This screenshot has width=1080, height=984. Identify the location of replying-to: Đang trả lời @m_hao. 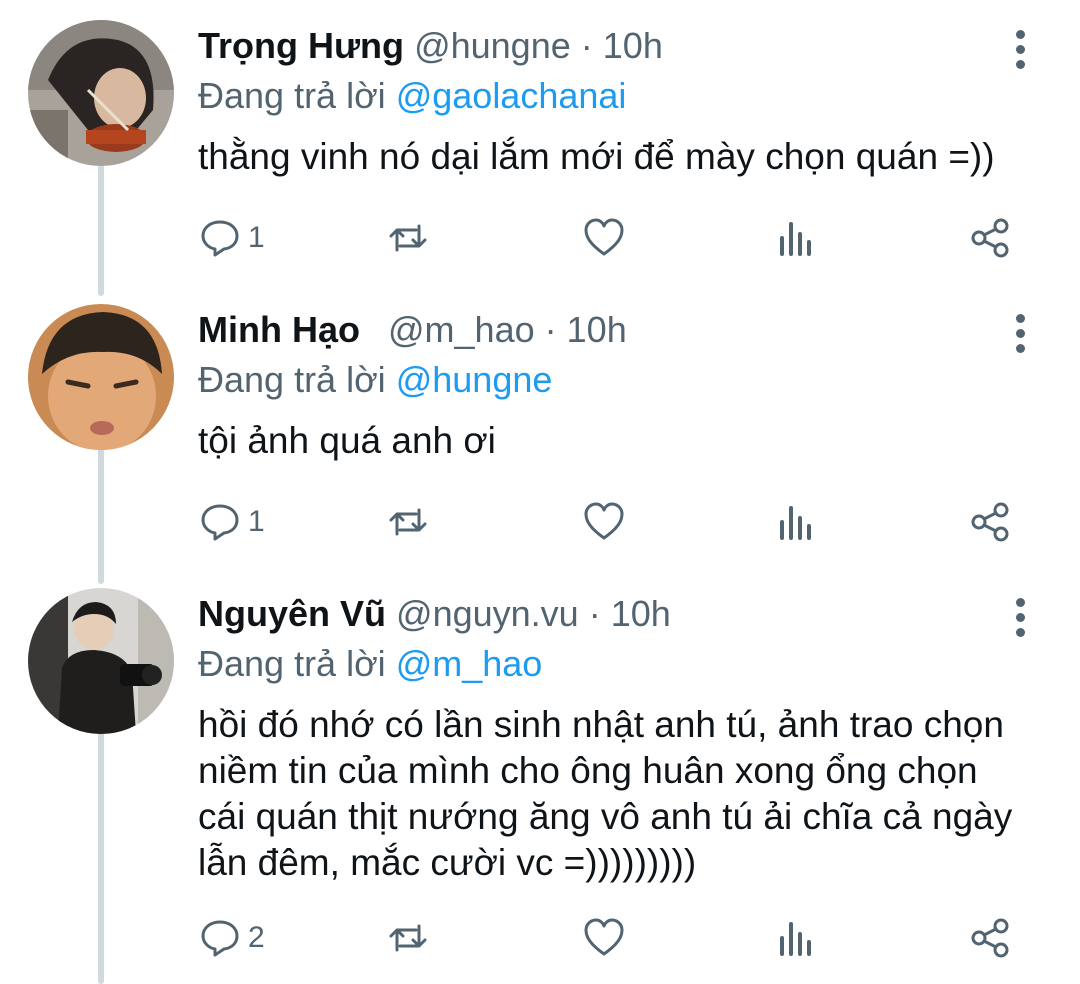
(370, 664).